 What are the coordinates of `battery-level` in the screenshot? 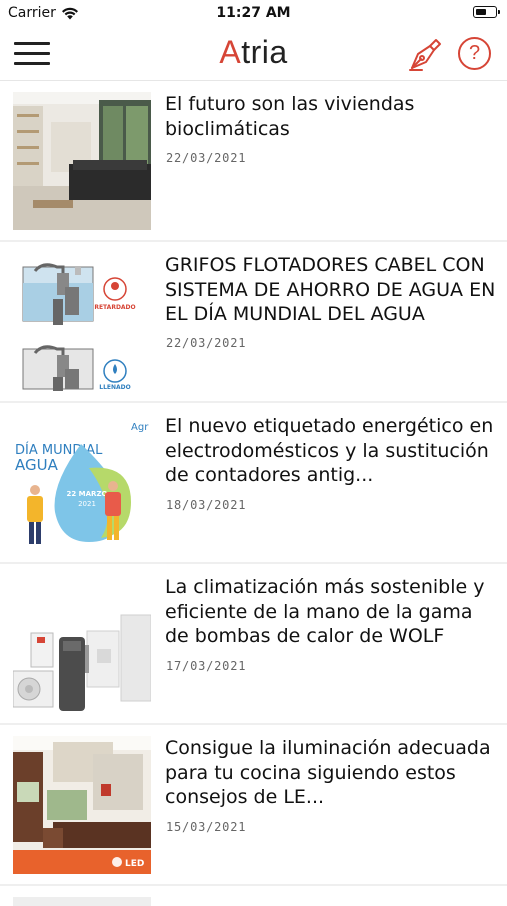 It's located at (481, 11).